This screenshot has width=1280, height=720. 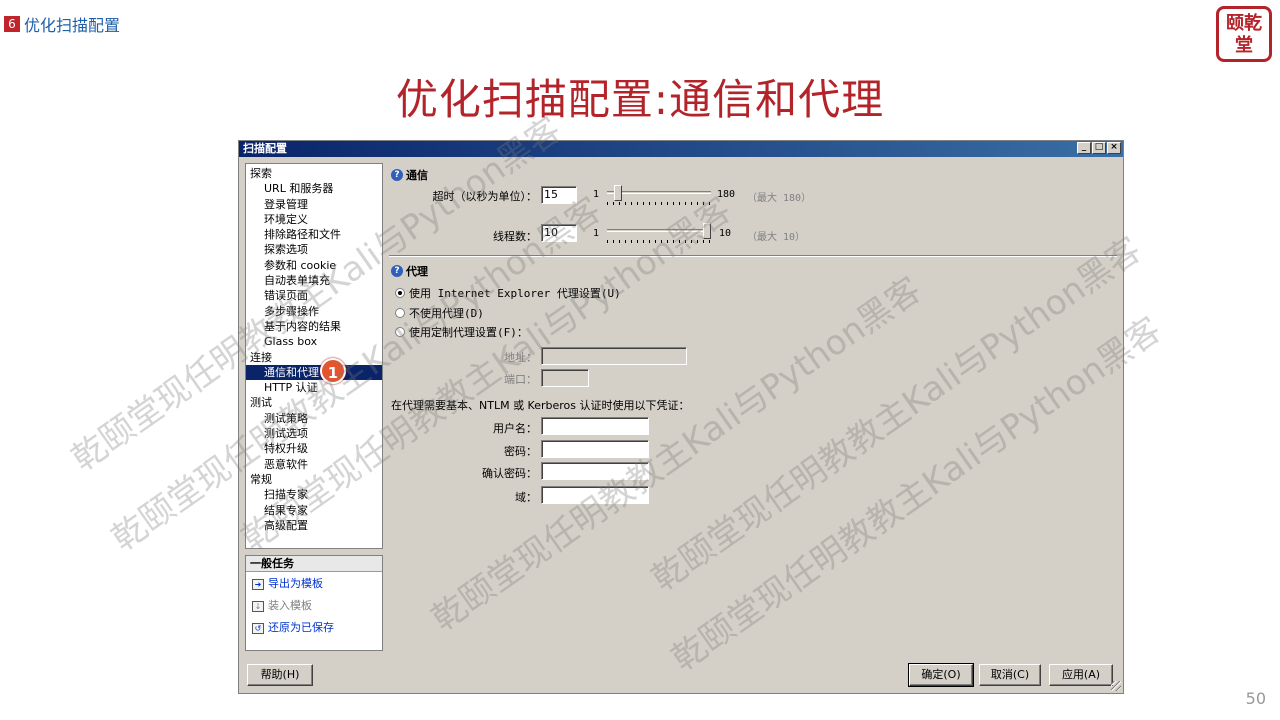 What do you see at coordinates (290, 605) in the screenshot?
I see `load-template-label: 装入模板` at bounding box center [290, 605].